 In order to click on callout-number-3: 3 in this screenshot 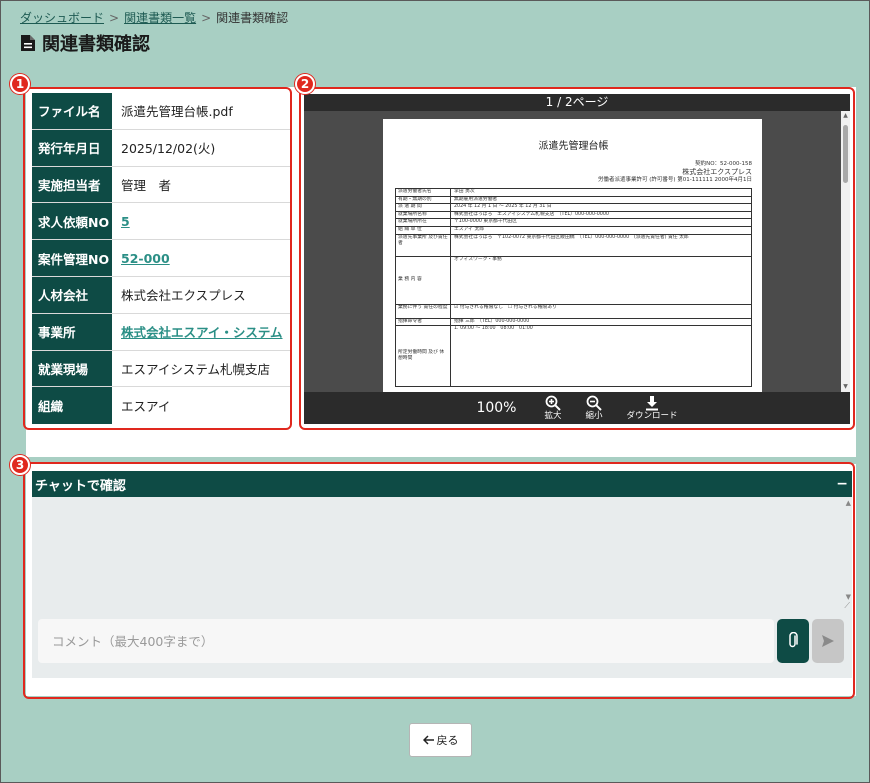, I will do `click(20, 465)`.